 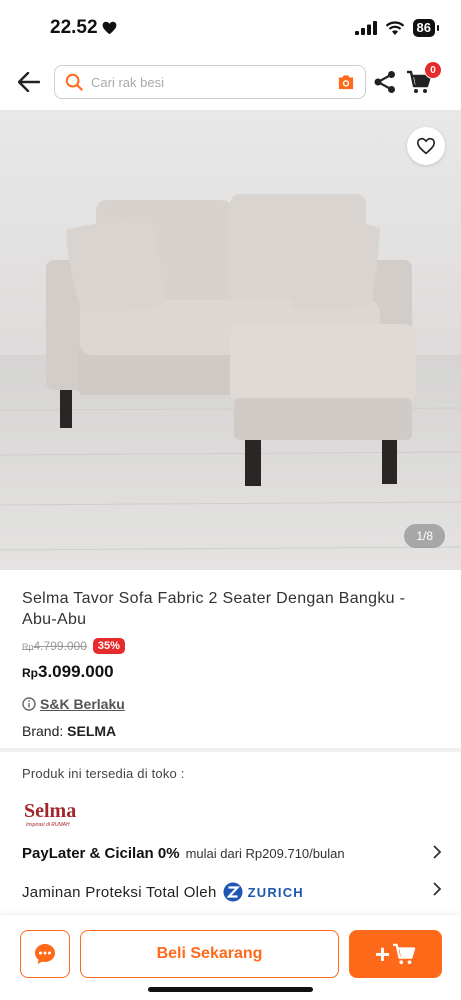 What do you see at coordinates (230, 28) in the screenshot?
I see `status-bar: 22.52 86` at bounding box center [230, 28].